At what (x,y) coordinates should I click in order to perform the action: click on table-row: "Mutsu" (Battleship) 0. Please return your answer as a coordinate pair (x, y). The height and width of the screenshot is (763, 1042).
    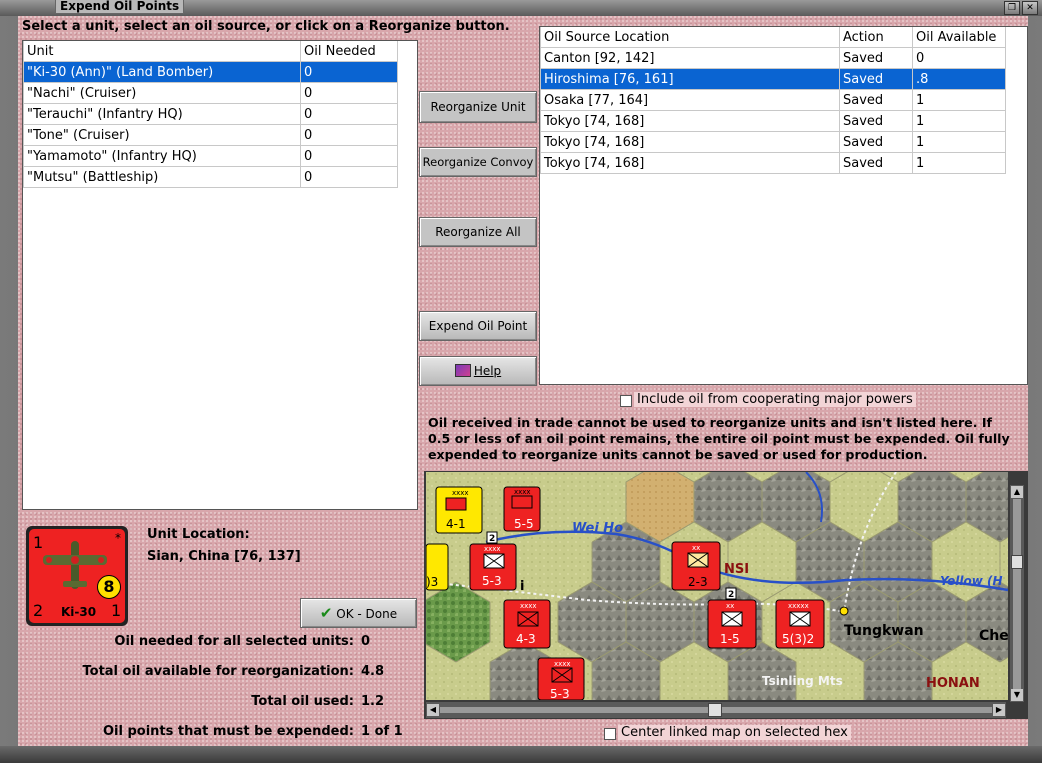
    Looking at the image, I should click on (210, 177).